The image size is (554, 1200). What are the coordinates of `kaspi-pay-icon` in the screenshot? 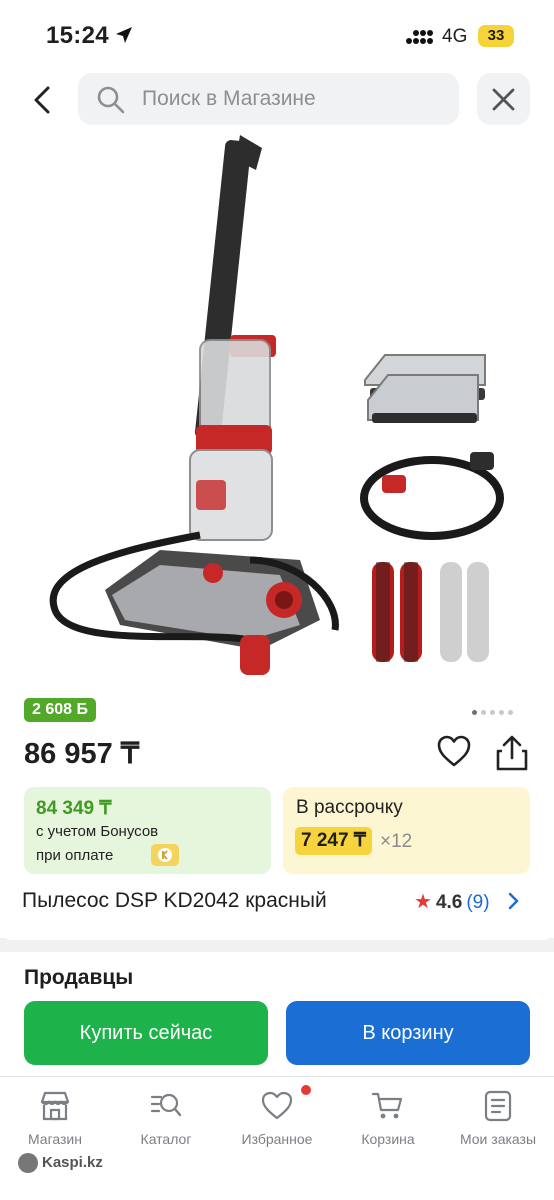 It's located at (165, 855).